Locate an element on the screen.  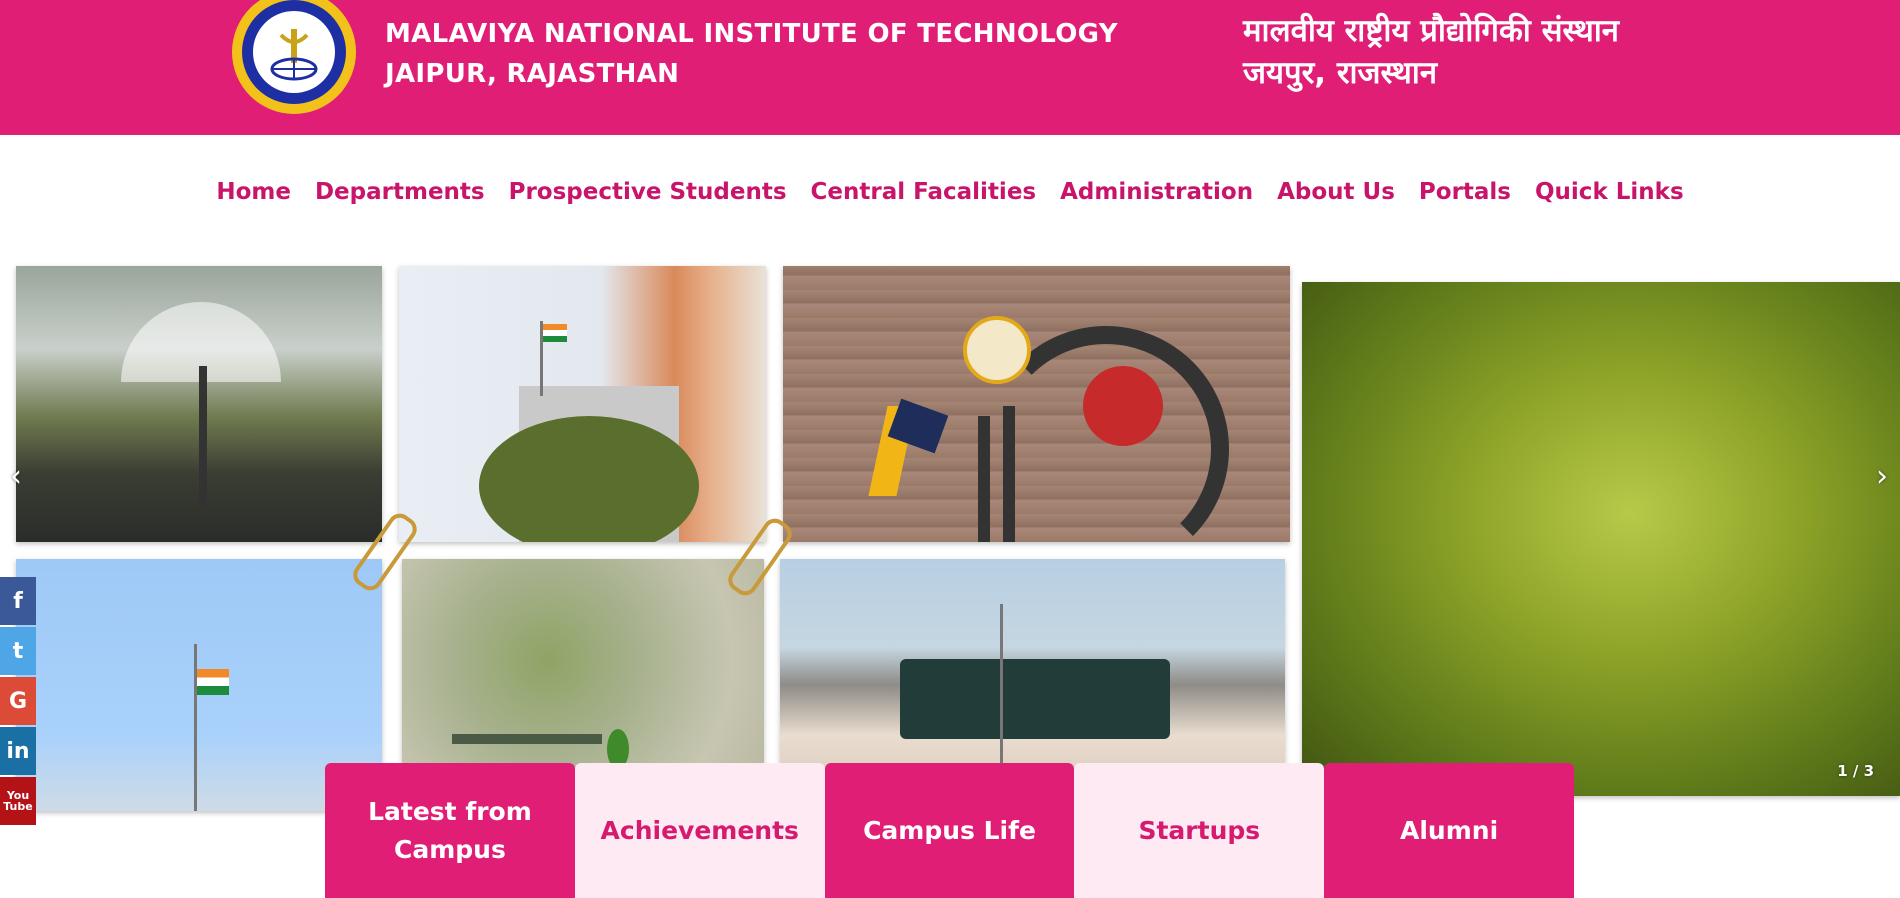
title-en-line2: JAIPUR, RAJASTHAN is located at coordinates (532, 74).